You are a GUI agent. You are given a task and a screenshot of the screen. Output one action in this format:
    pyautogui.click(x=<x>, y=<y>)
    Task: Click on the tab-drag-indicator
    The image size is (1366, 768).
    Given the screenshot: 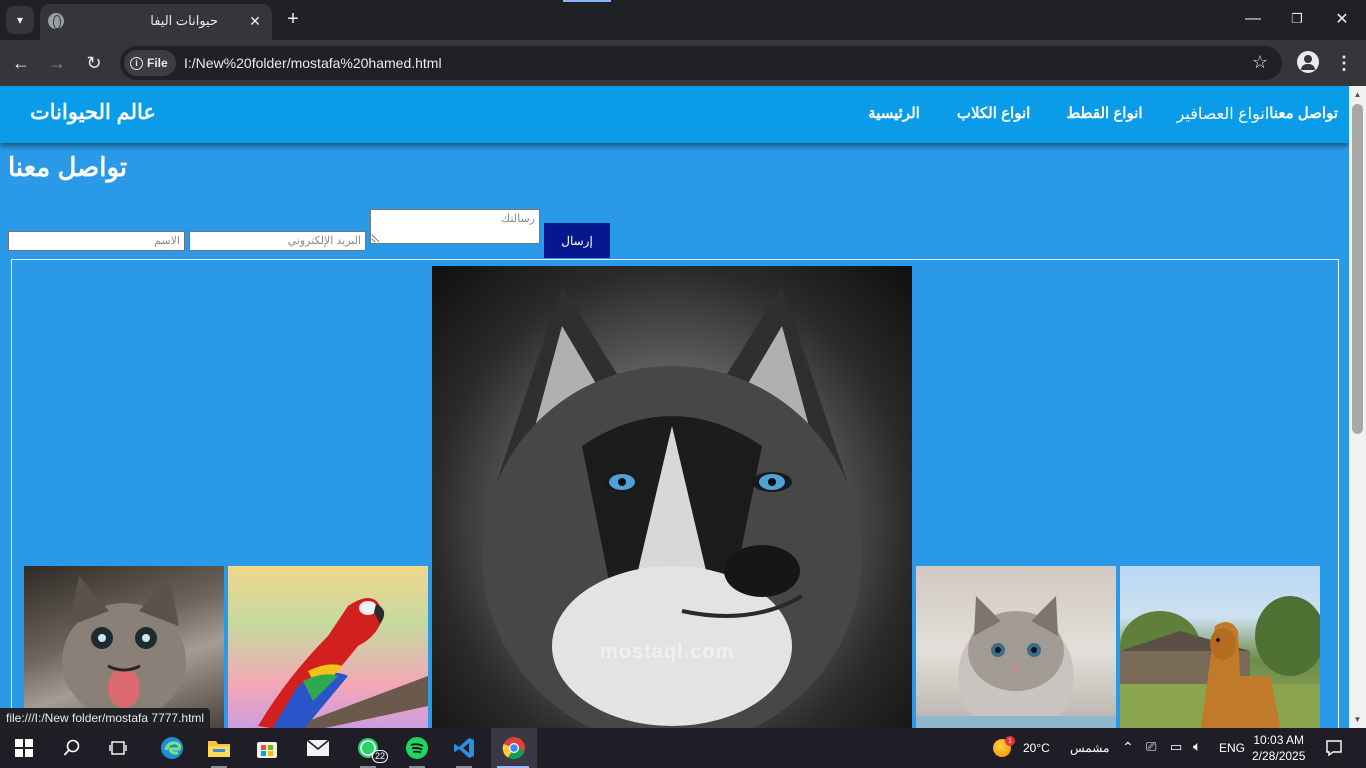 What is the action you would take?
    pyautogui.click(x=587, y=1)
    